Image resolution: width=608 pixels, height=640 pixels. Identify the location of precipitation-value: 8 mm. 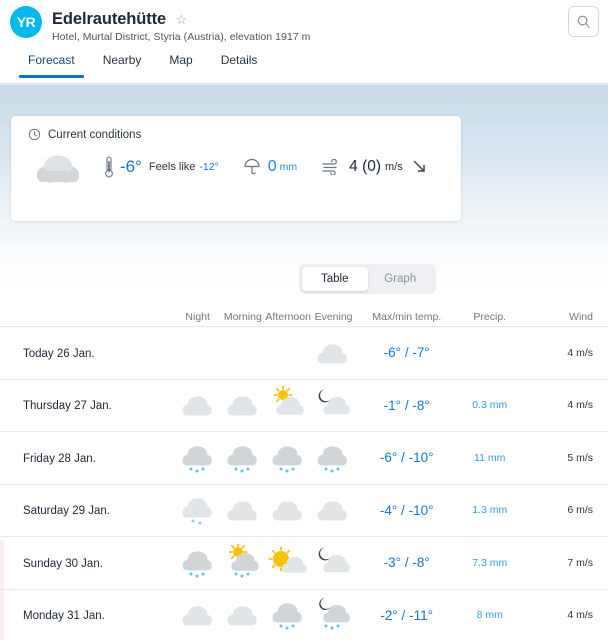
(489, 615).